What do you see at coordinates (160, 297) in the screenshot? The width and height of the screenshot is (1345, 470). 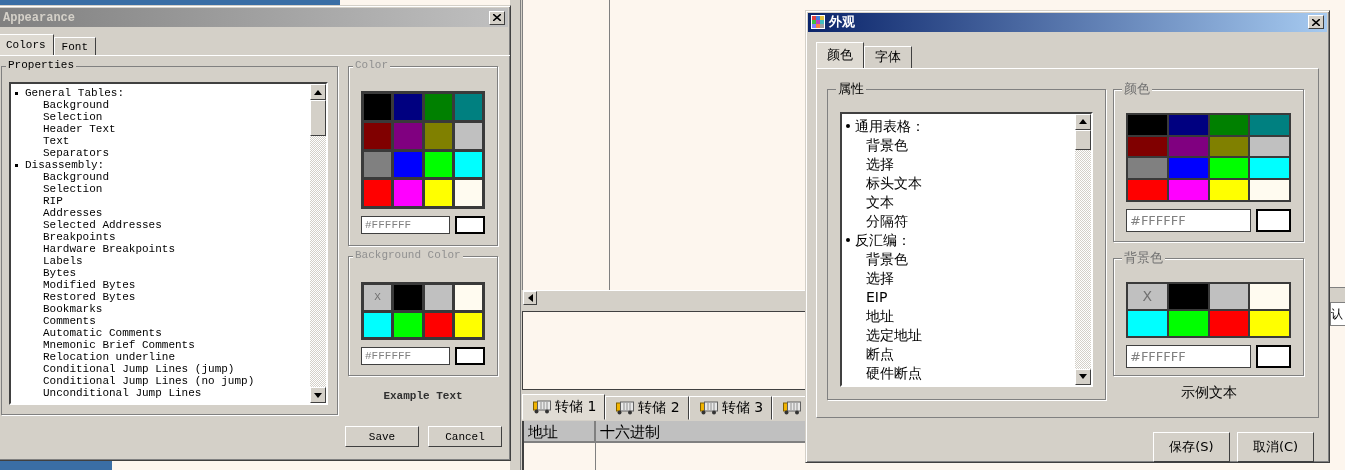 I see `list-item: Restored Bytes` at bounding box center [160, 297].